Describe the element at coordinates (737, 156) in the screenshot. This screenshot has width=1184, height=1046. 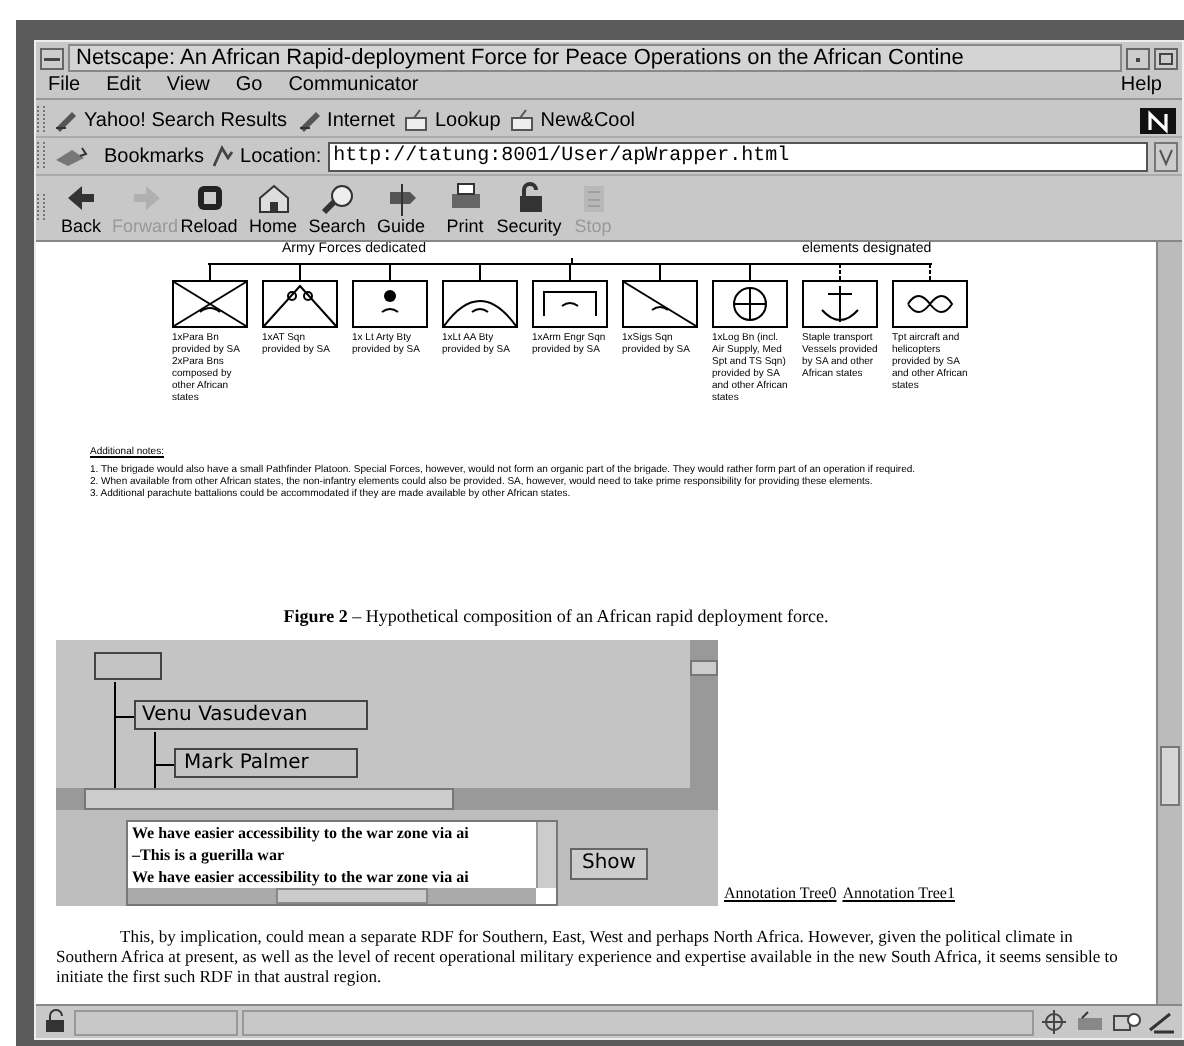
I see `location-field: http://tatung:8001/User/apWrapper.html` at that location.